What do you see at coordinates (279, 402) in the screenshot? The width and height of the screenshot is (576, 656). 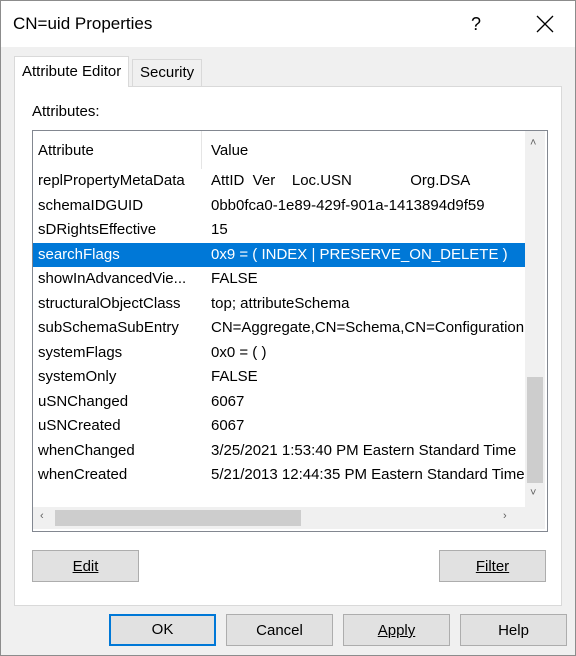 I see `list-row: uSNChanged 6067` at bounding box center [279, 402].